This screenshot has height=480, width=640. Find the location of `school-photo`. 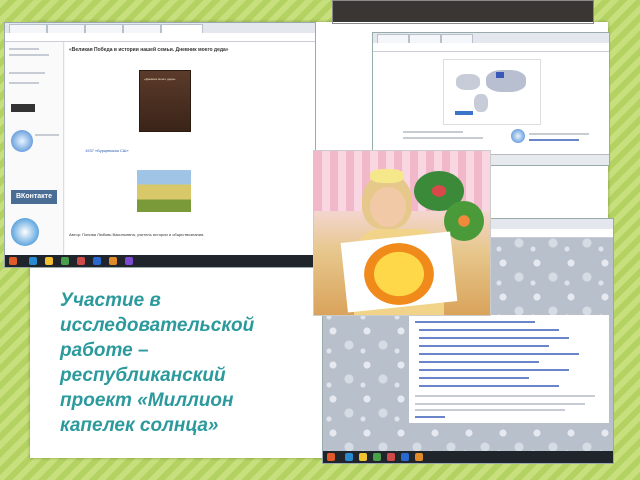

school-photo is located at coordinates (164, 191).